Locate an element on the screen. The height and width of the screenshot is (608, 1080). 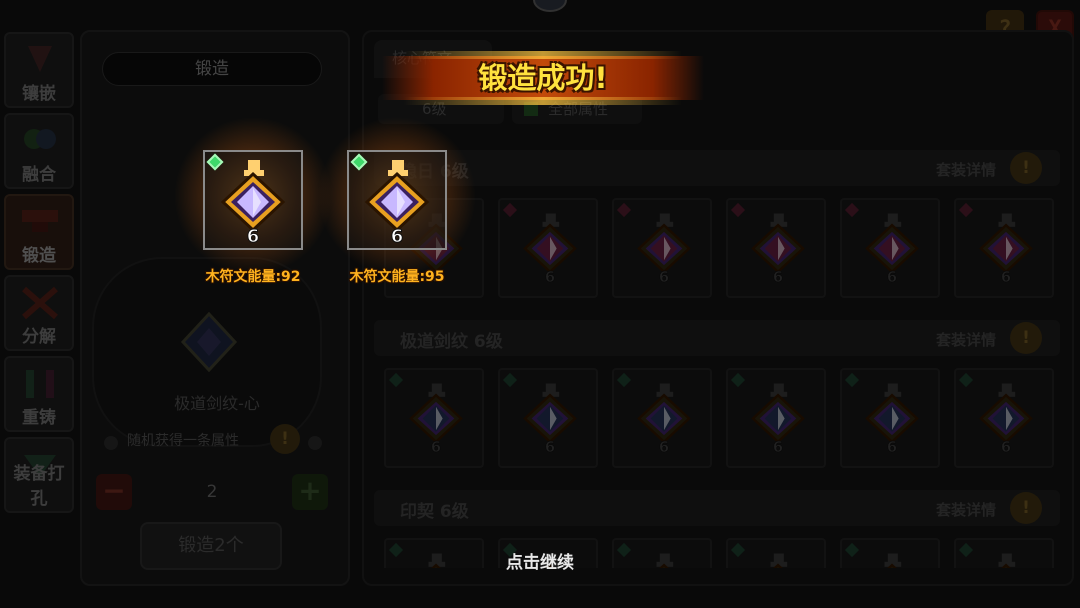
rune-energy-label: 木符文能量:95 is located at coordinates (397, 277).